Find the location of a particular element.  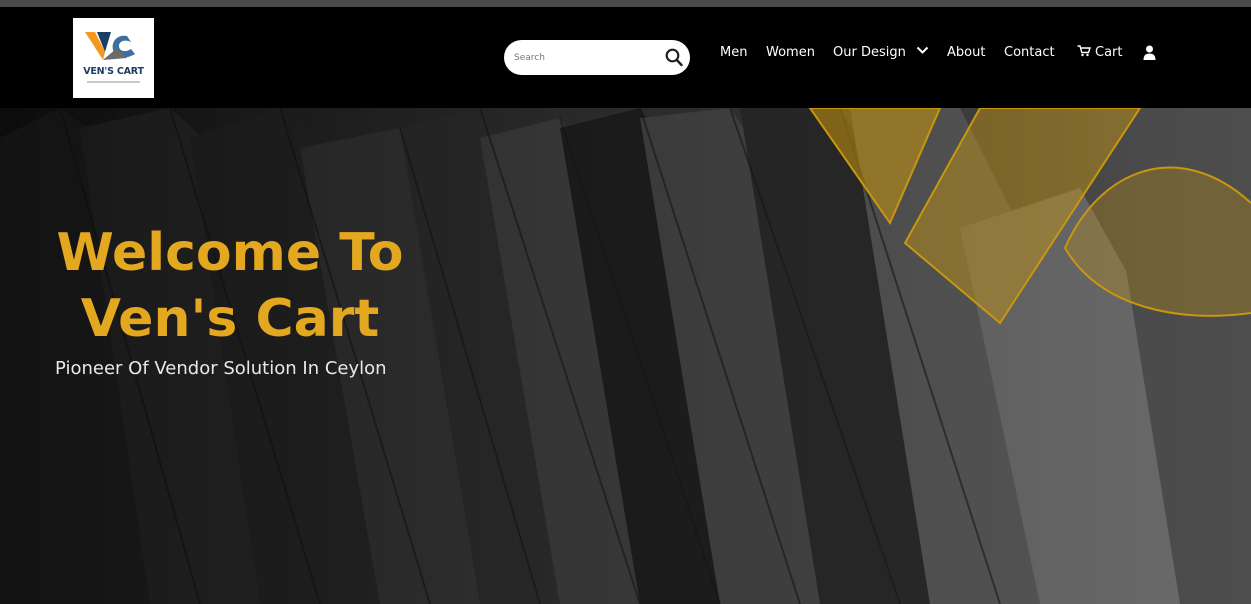

nav-link-cart: Cart is located at coordinates (1100, 52).